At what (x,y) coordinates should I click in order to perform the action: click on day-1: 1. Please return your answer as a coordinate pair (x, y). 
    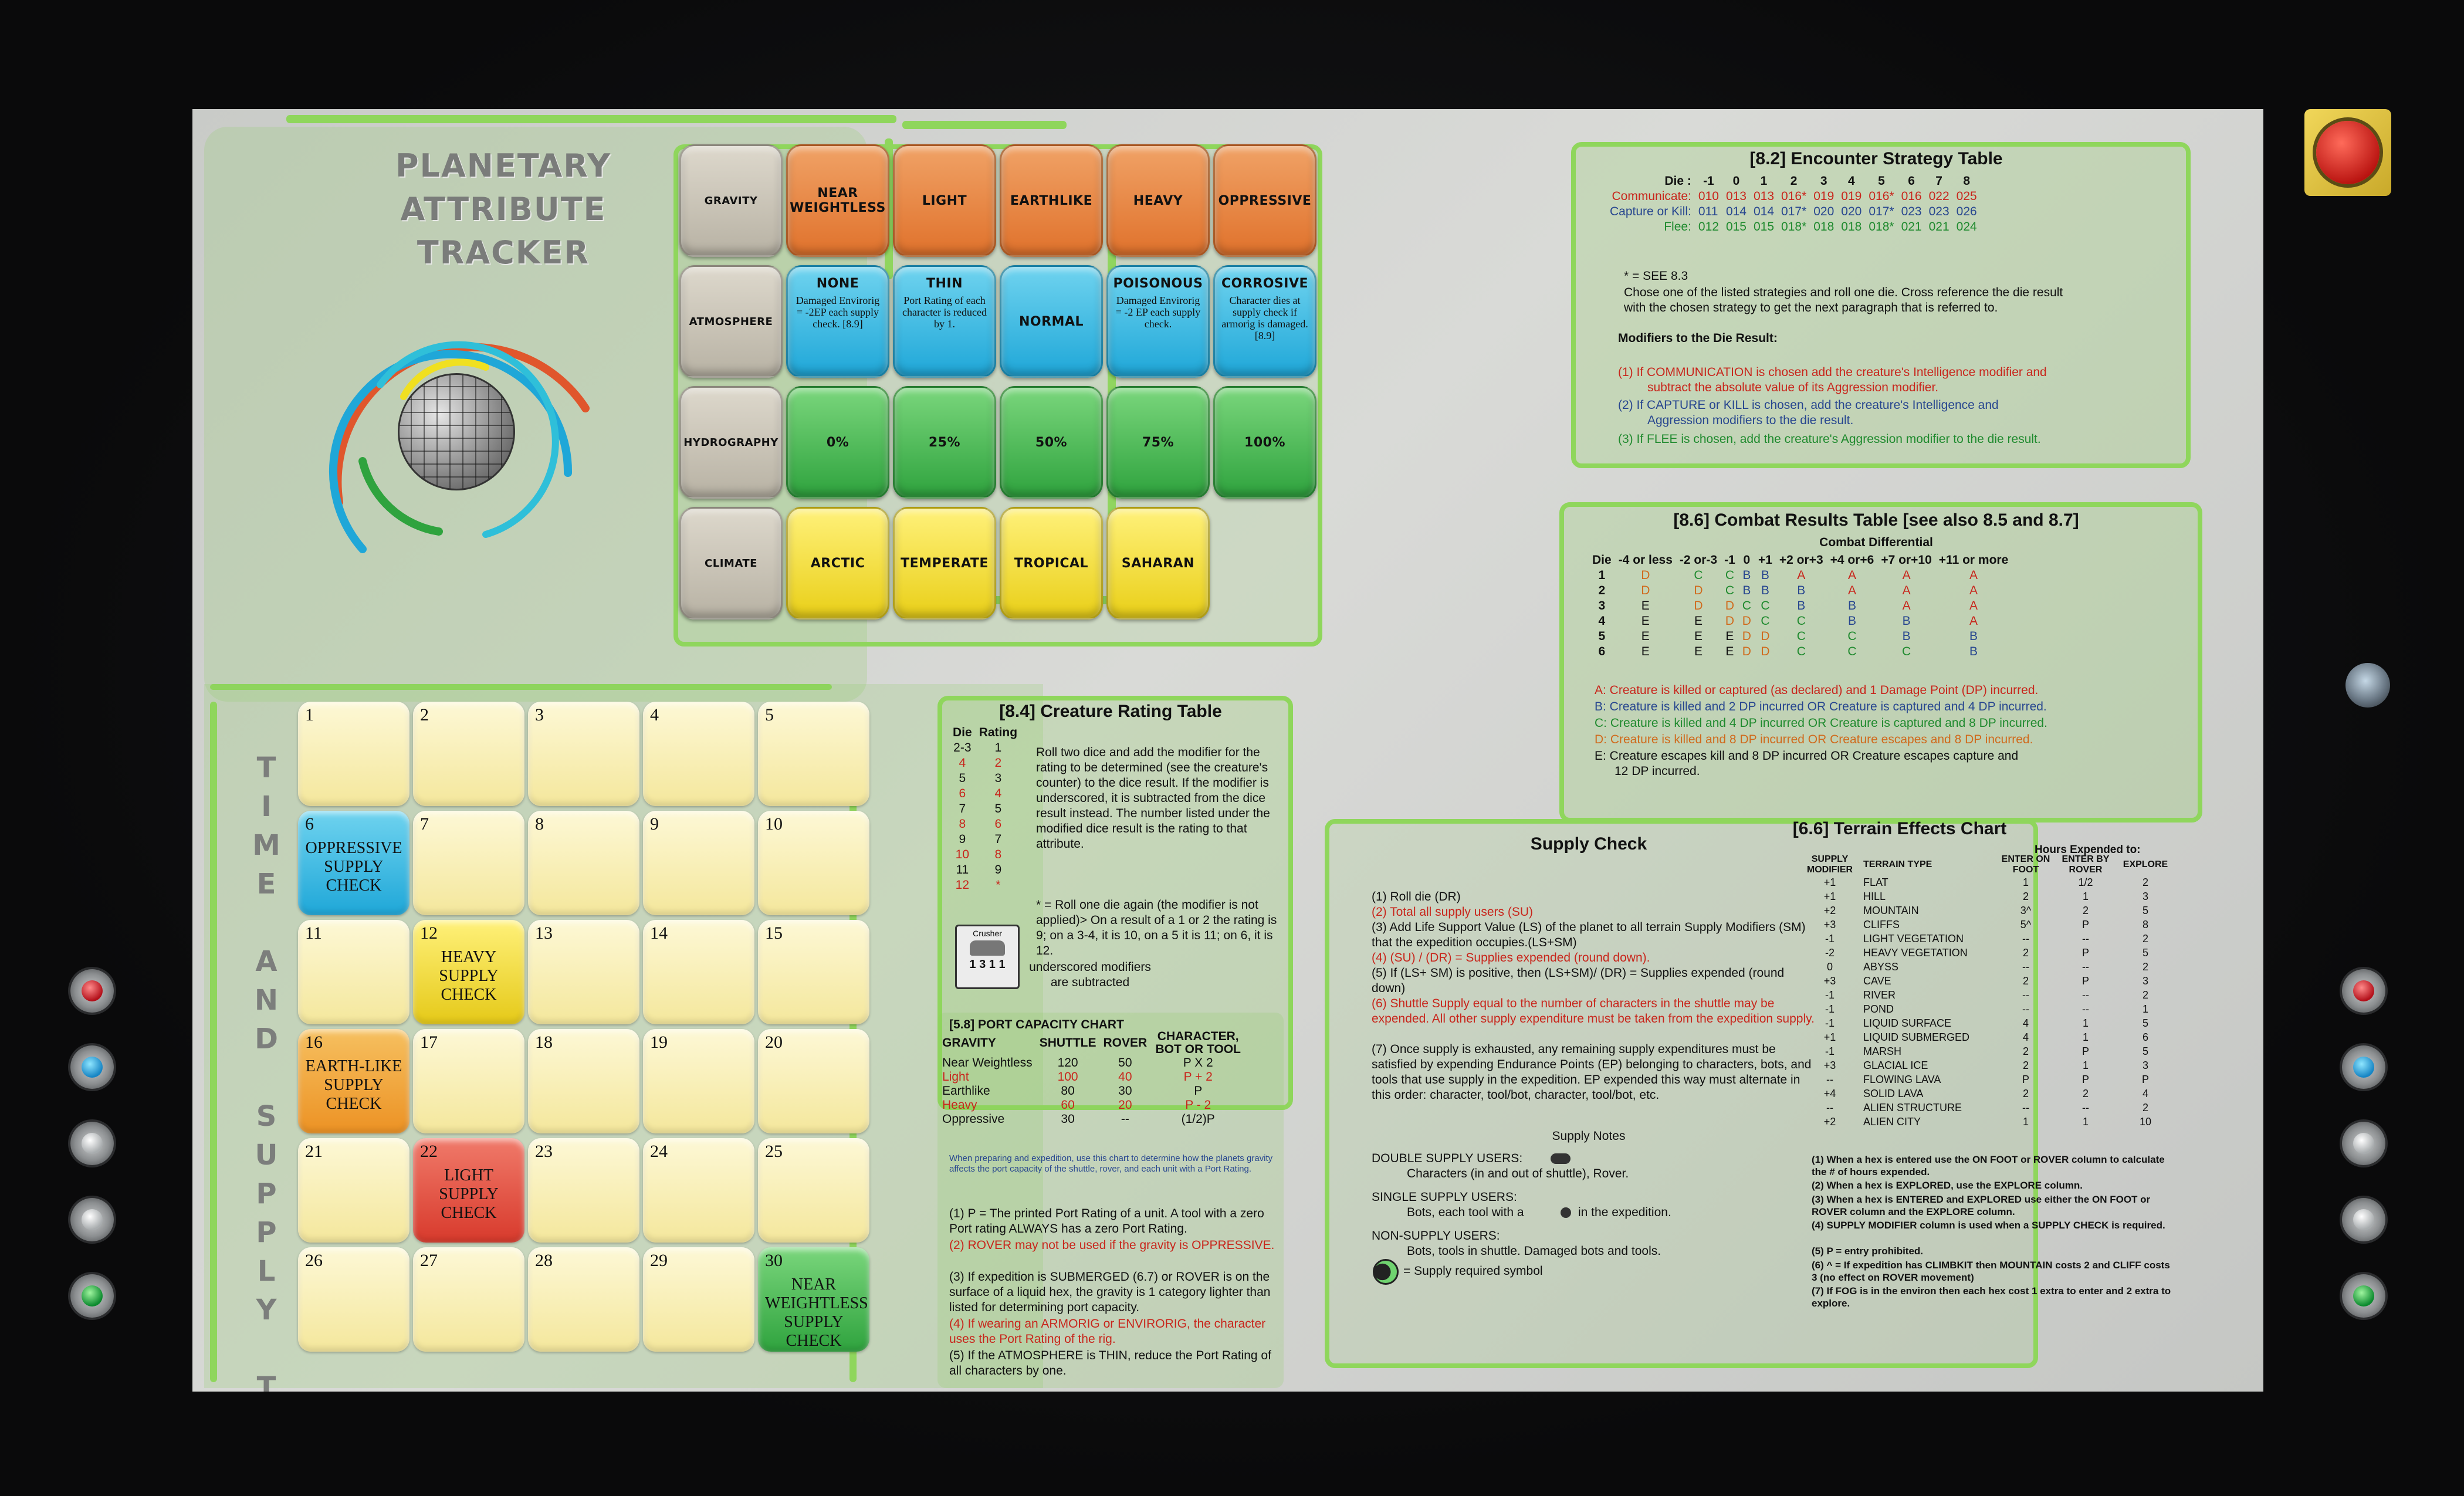
    Looking at the image, I should click on (354, 754).